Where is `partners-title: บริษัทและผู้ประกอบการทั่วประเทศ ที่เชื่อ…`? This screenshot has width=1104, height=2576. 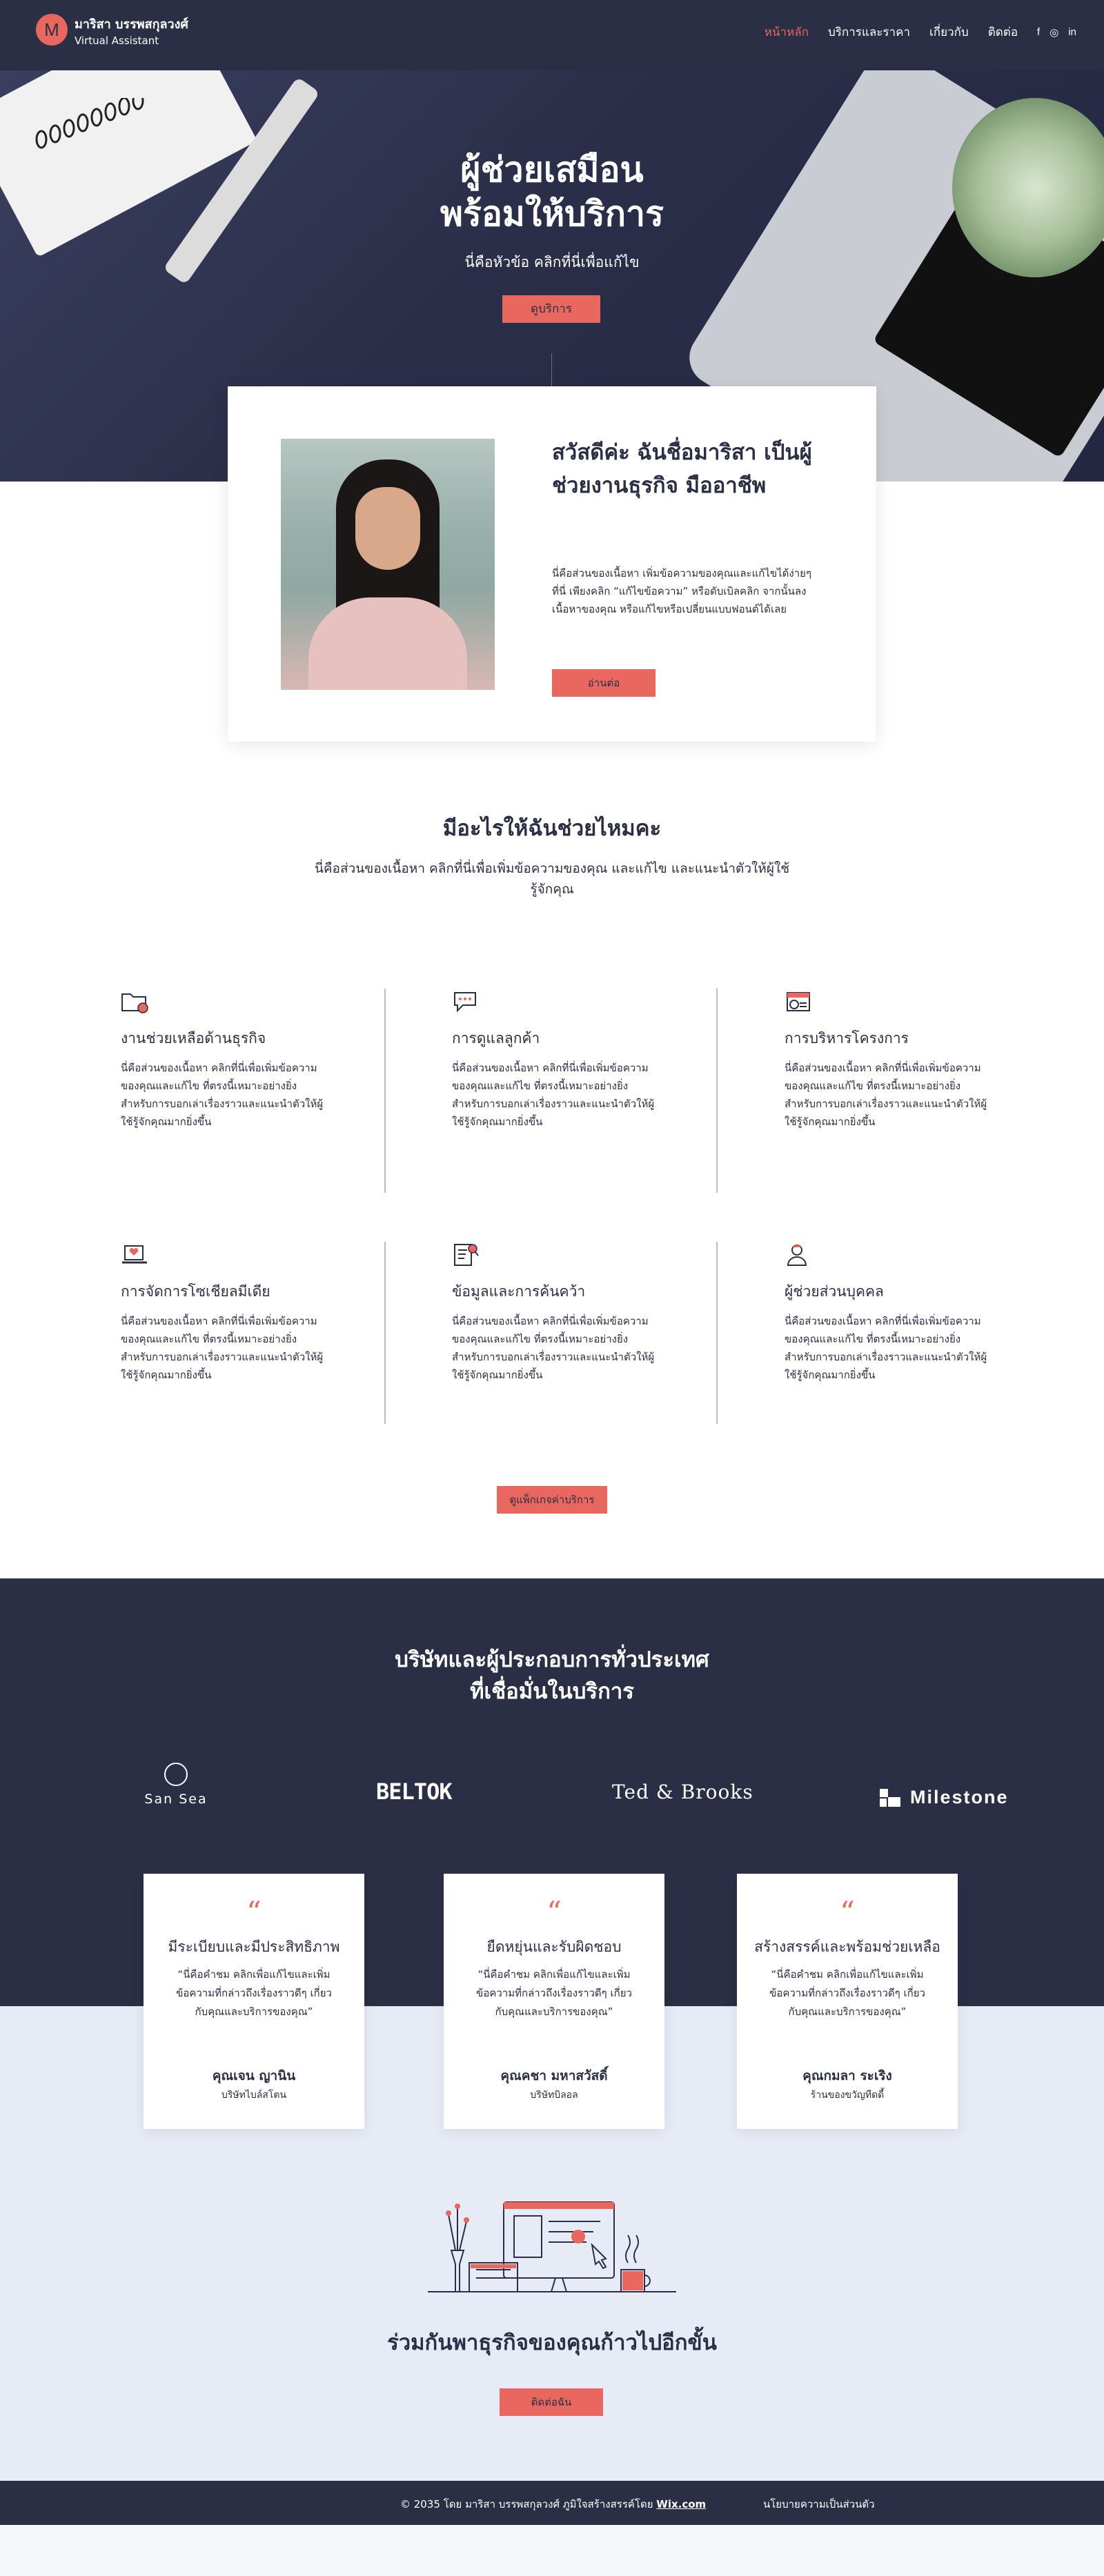
partners-title: บริษัทและผู้ประกอบการทั่วประเทศ ที่เชื่อ… is located at coordinates (552, 1675).